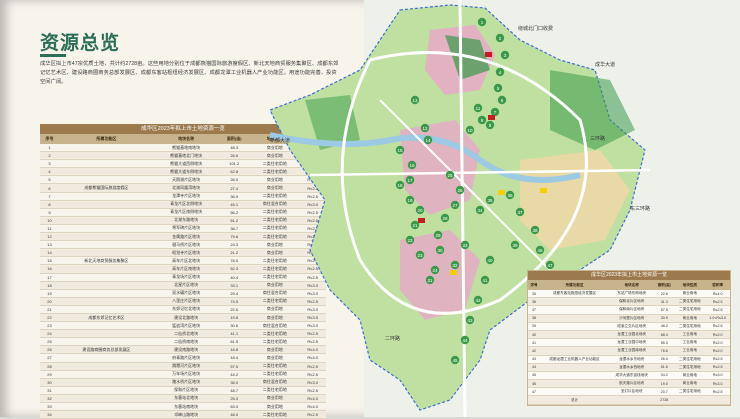 This screenshot has height=419, width=740. What do you see at coordinates (49, 212) in the screenshot?
I see `table-cell: 9` at bounding box center [49, 212].